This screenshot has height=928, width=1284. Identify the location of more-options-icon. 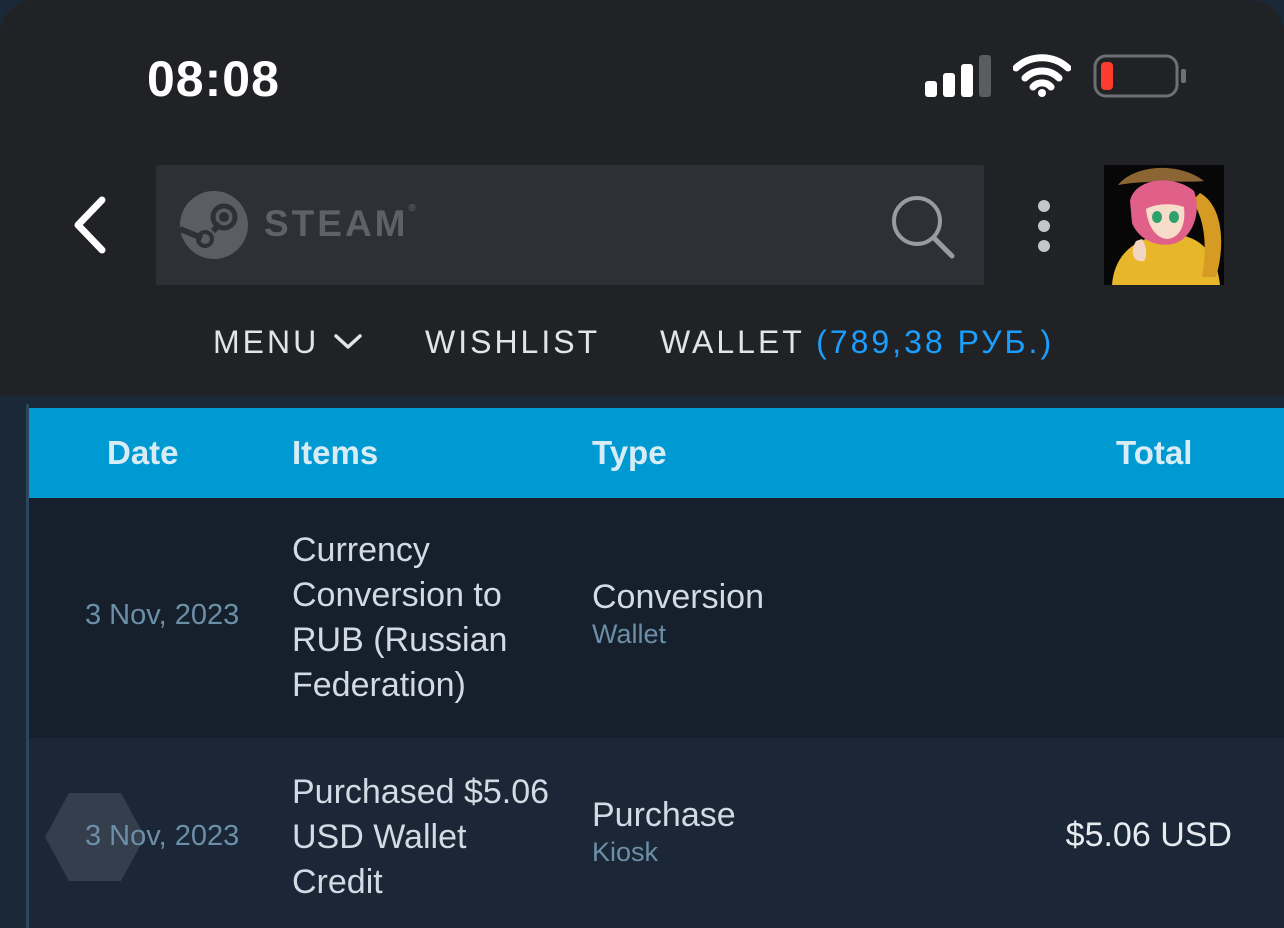
(1044, 226).